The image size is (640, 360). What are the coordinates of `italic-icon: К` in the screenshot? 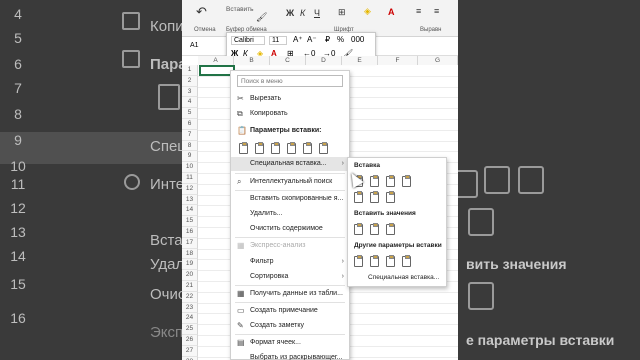 It's located at (302, 13).